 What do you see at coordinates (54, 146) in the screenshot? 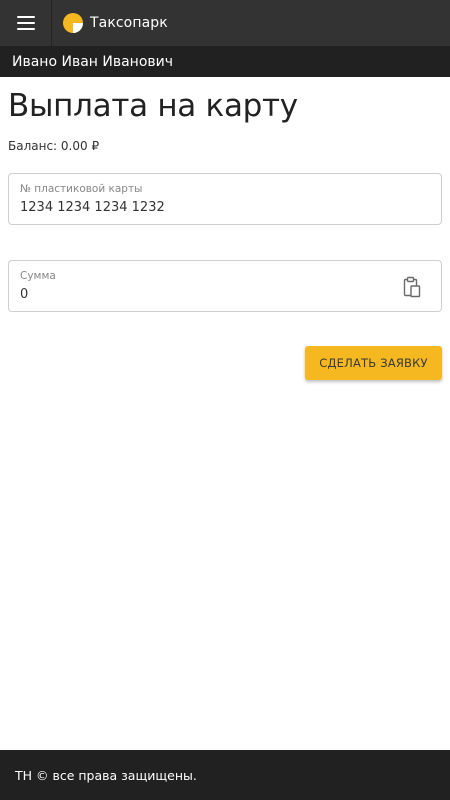
I see `balance-text: Баланс: 0.00 ₽` at bounding box center [54, 146].